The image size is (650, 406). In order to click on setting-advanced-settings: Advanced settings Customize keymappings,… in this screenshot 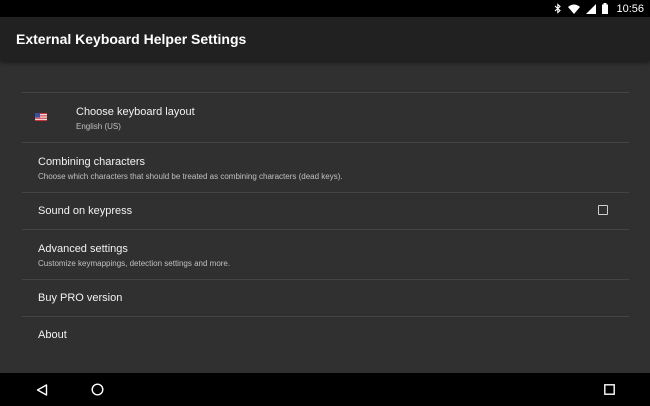, I will do `click(325, 255)`.